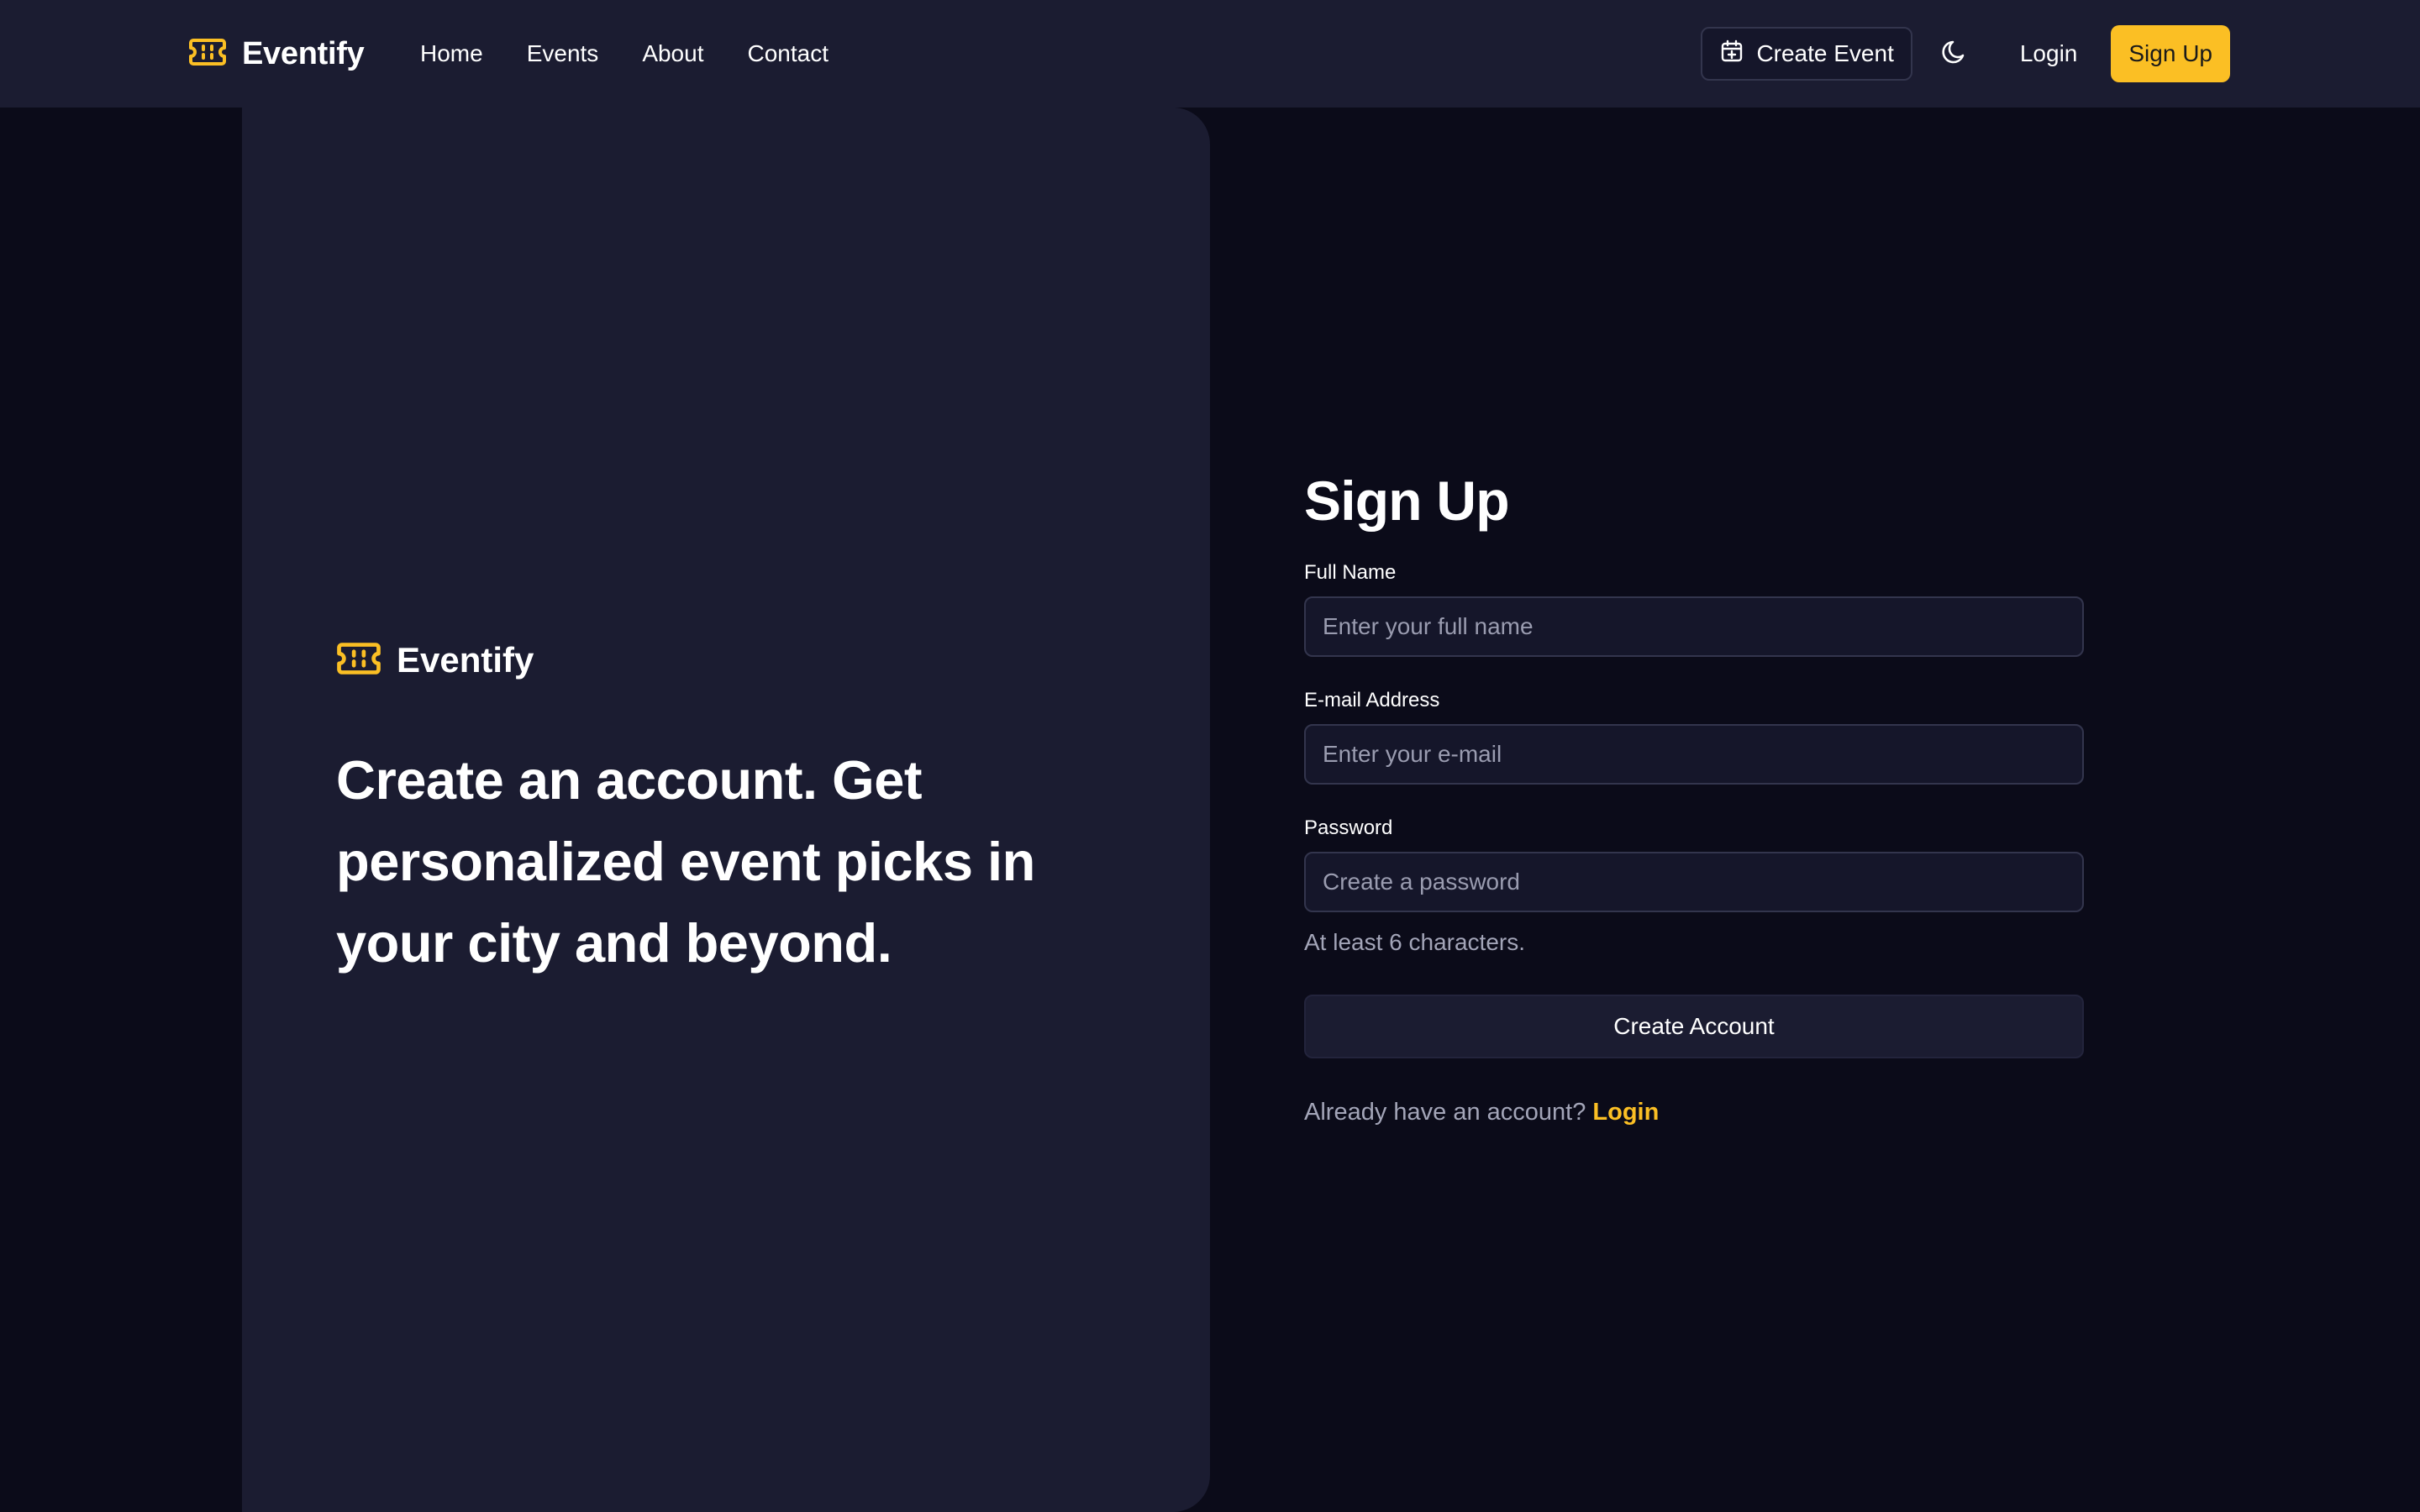 This screenshot has height=1512, width=2420. I want to click on password-input, so click(1694, 882).